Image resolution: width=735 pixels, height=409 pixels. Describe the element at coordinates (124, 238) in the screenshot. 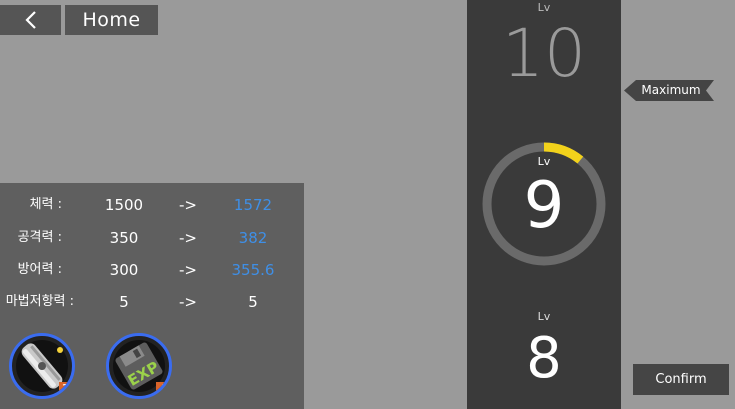

I see `stat-from-value: 350` at that location.